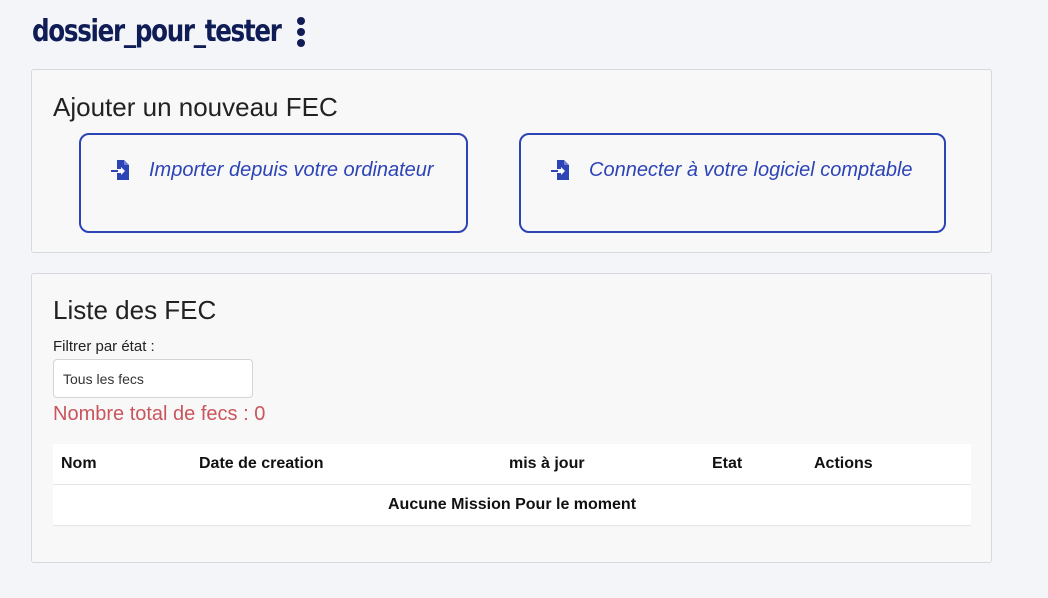  I want to click on kebab-menu-icon, so click(301, 32).